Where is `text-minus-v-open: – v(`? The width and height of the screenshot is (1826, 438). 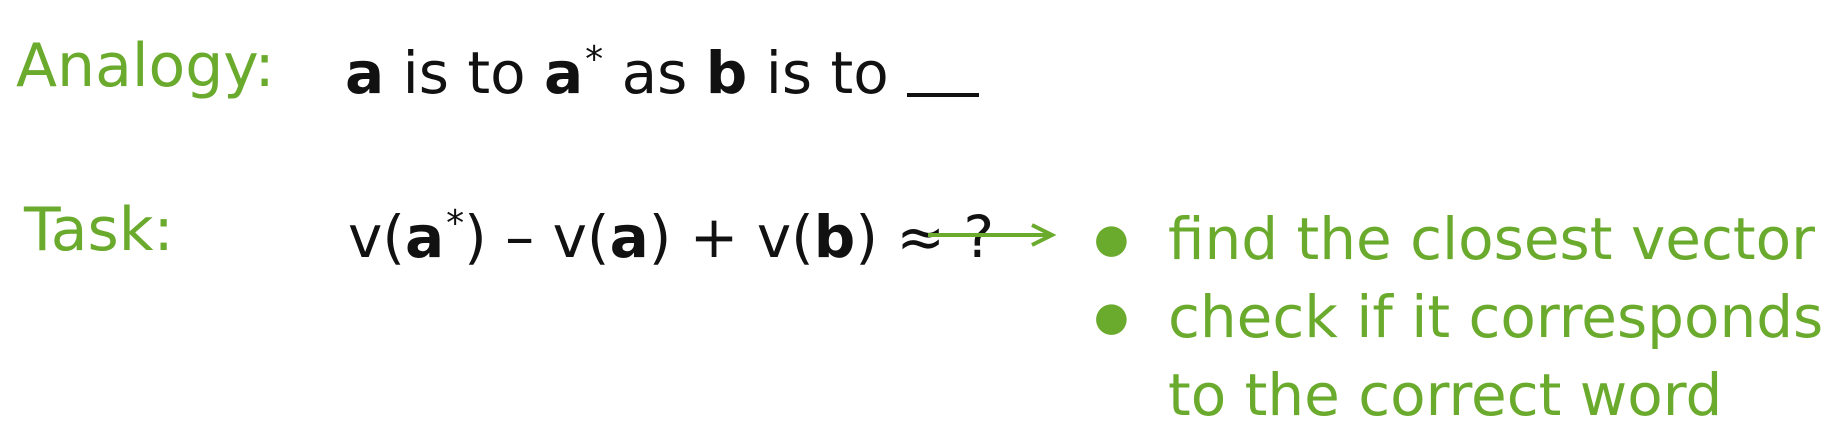 text-minus-v-open: – v( is located at coordinates (548, 237).